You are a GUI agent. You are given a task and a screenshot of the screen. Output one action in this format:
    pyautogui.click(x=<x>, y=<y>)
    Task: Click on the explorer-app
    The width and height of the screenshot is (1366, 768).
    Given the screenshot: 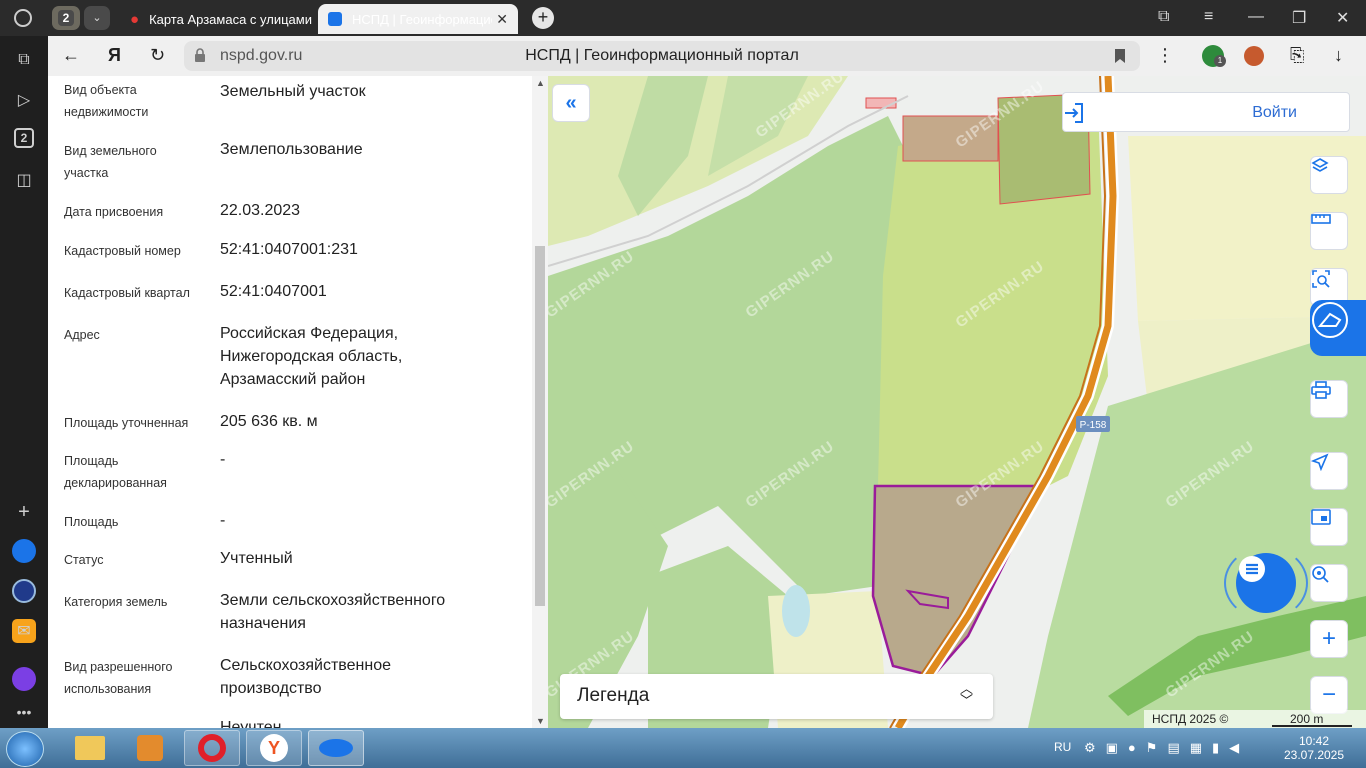 What is the action you would take?
    pyautogui.click(x=90, y=748)
    